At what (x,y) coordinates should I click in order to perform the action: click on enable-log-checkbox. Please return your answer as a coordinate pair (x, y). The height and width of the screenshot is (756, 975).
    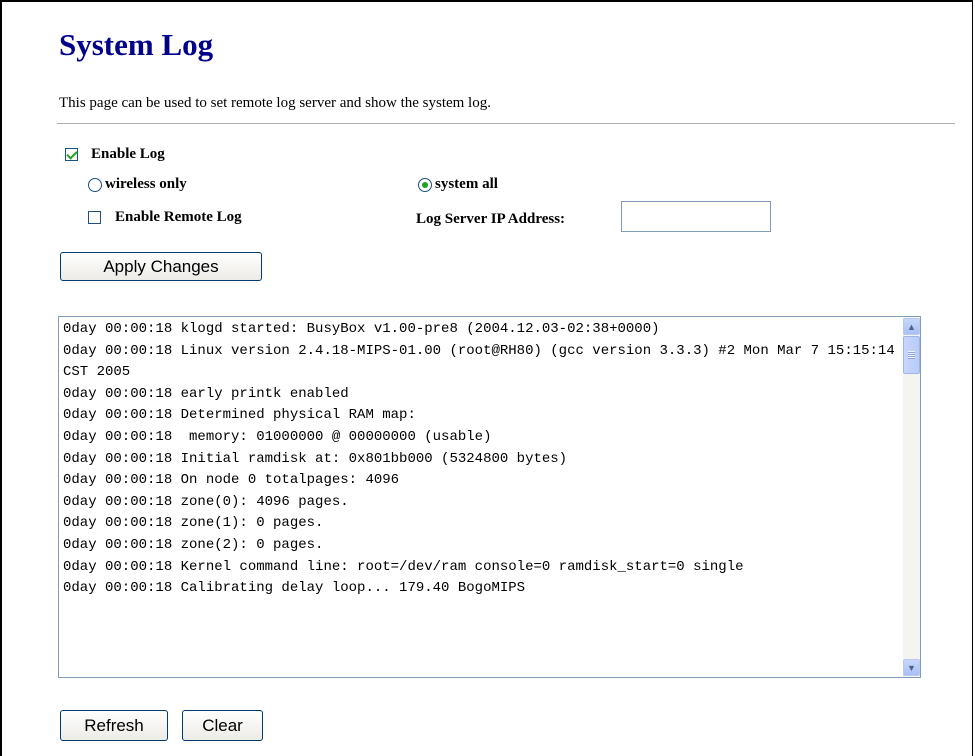
    Looking at the image, I should click on (71, 154).